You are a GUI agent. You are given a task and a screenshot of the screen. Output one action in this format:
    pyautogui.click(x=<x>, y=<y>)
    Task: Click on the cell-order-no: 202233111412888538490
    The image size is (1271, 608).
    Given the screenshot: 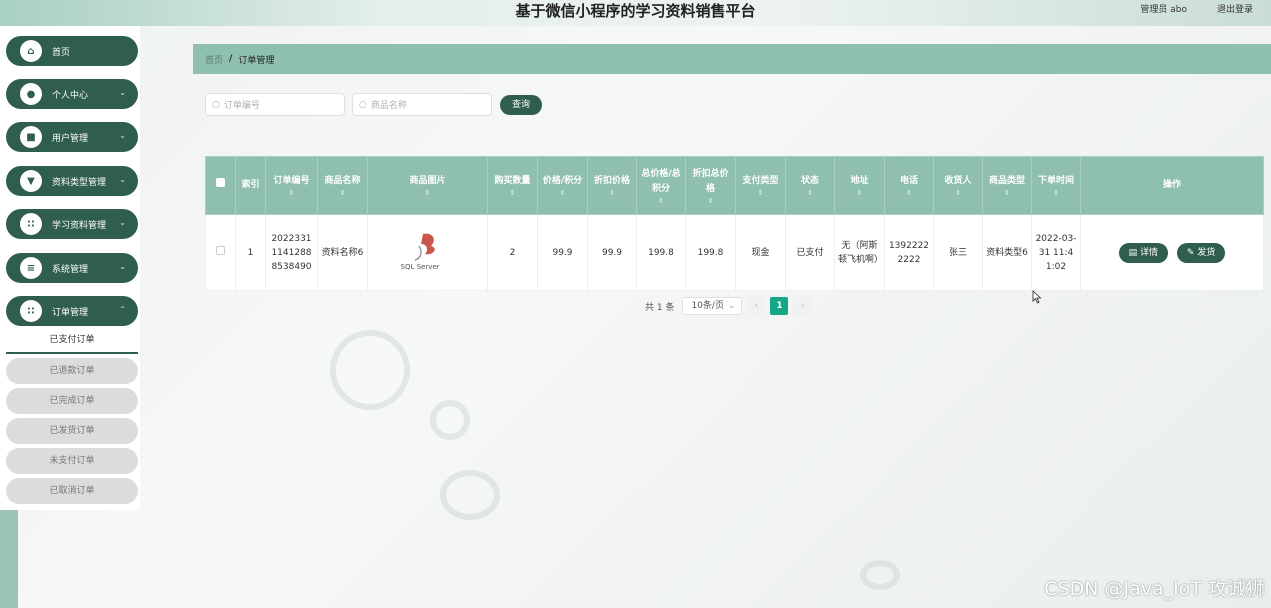 What is the action you would take?
    pyautogui.click(x=291, y=252)
    